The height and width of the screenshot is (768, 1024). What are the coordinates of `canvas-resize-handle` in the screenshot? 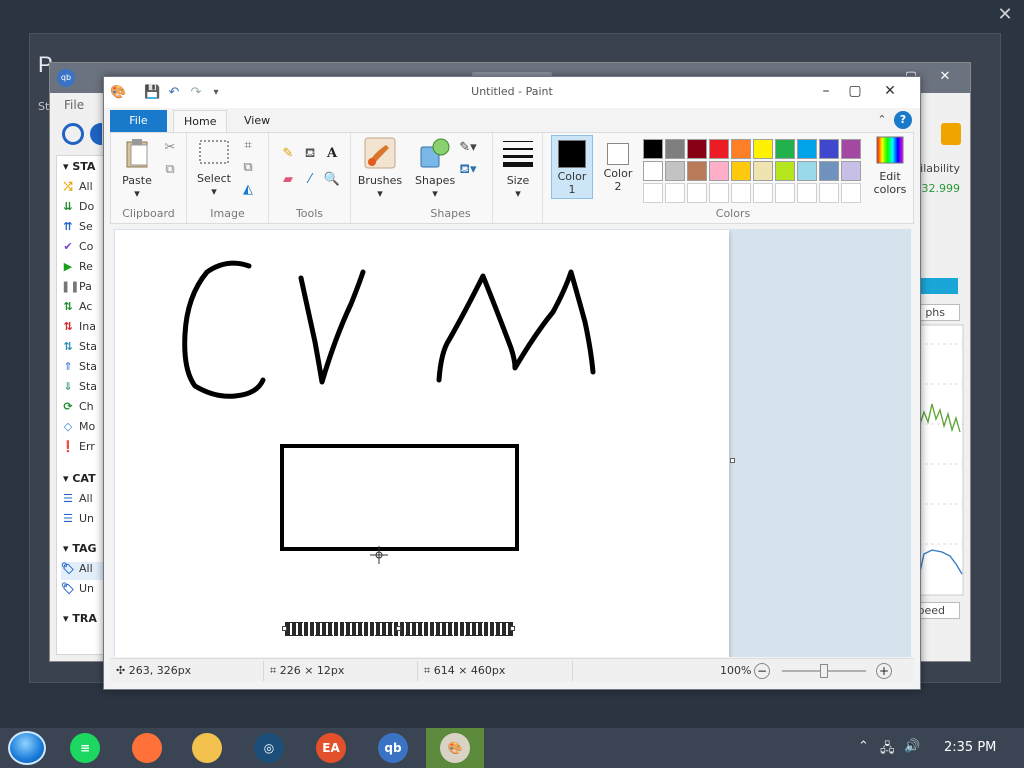 It's located at (732, 460).